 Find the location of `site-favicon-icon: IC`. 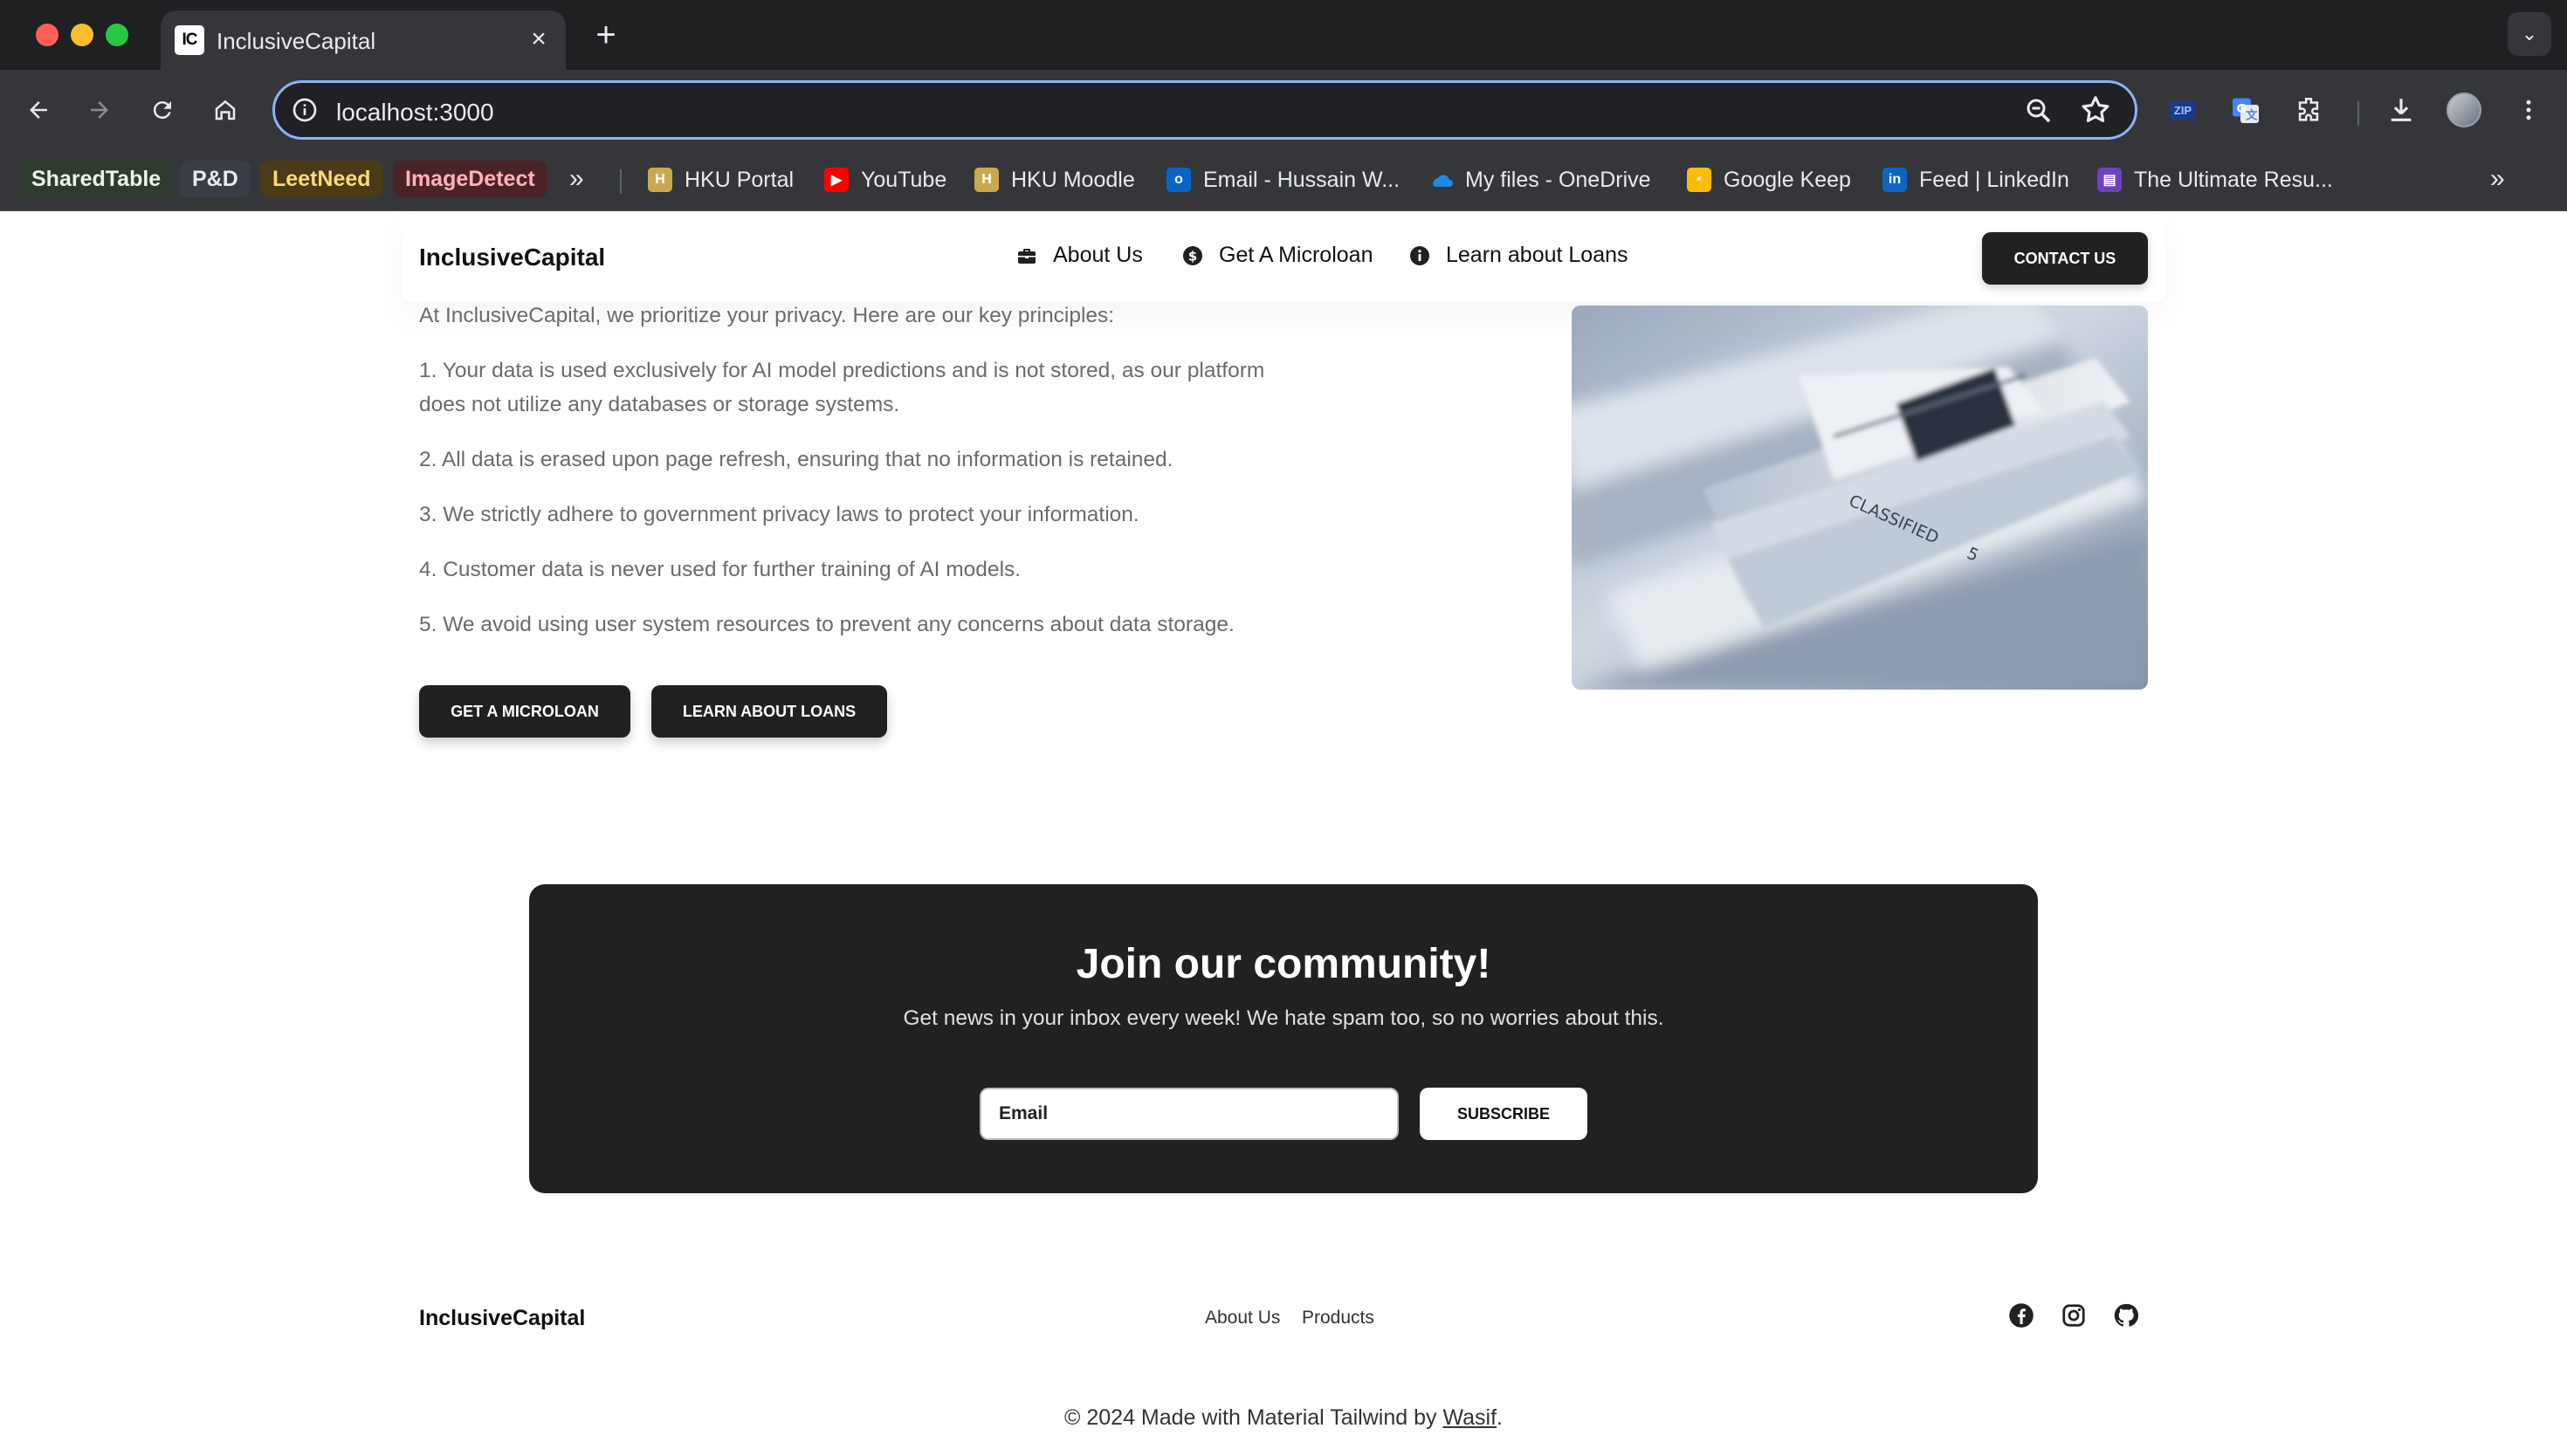

site-favicon-icon: IC is located at coordinates (189, 40).